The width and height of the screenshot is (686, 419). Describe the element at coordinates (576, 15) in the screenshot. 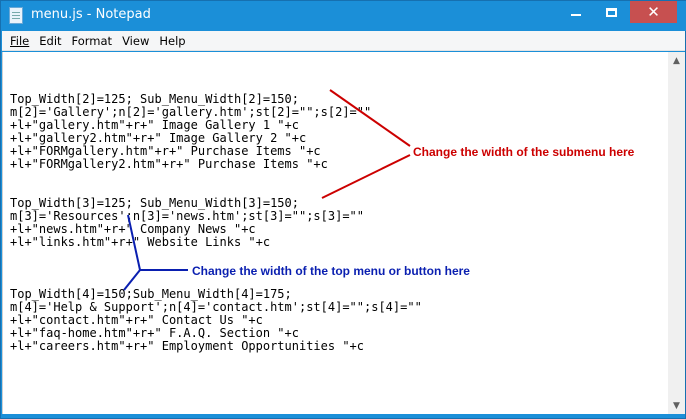

I see `minimize-icon` at that location.